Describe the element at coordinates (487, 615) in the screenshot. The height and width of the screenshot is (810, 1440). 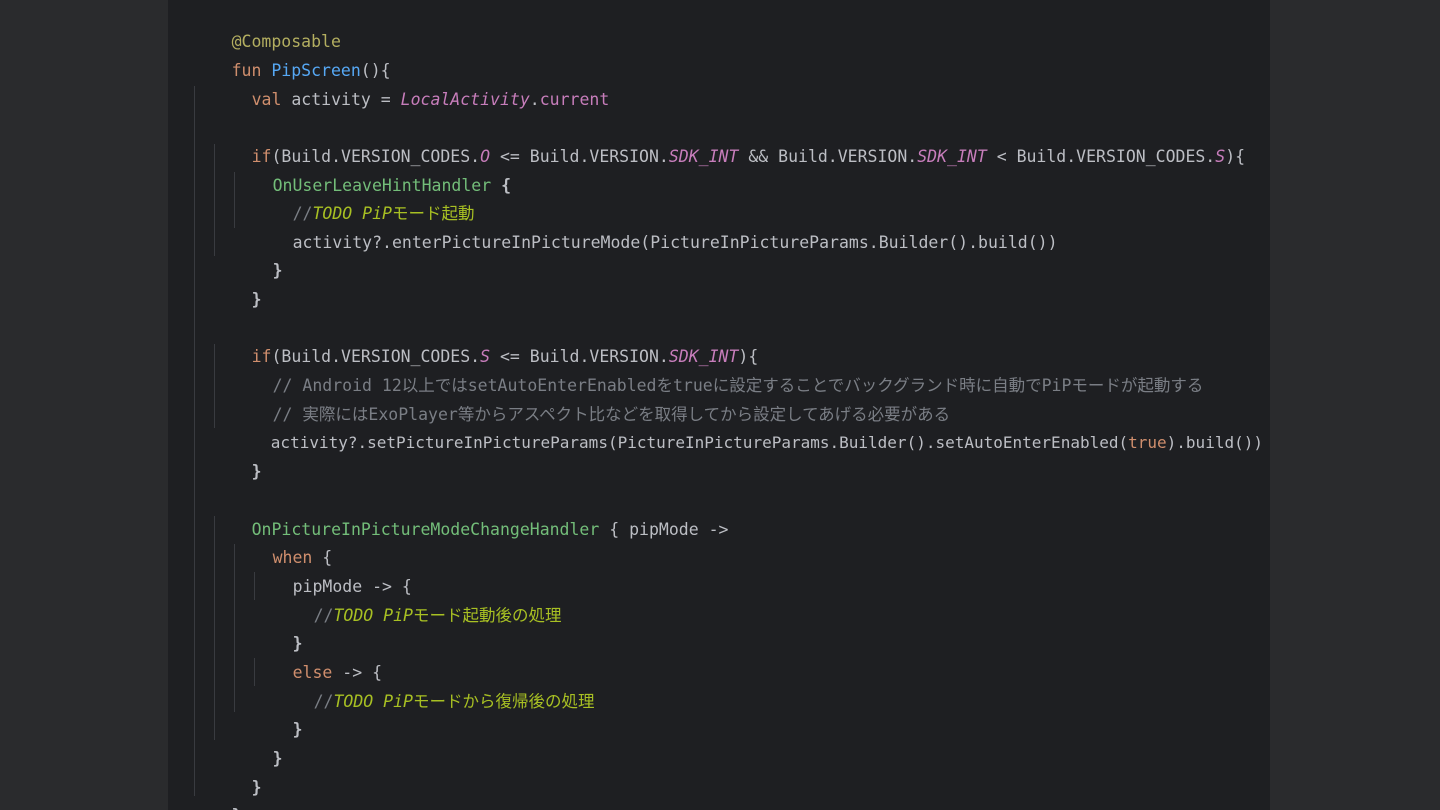
I see `todo-text: モード起動後の処理` at that location.